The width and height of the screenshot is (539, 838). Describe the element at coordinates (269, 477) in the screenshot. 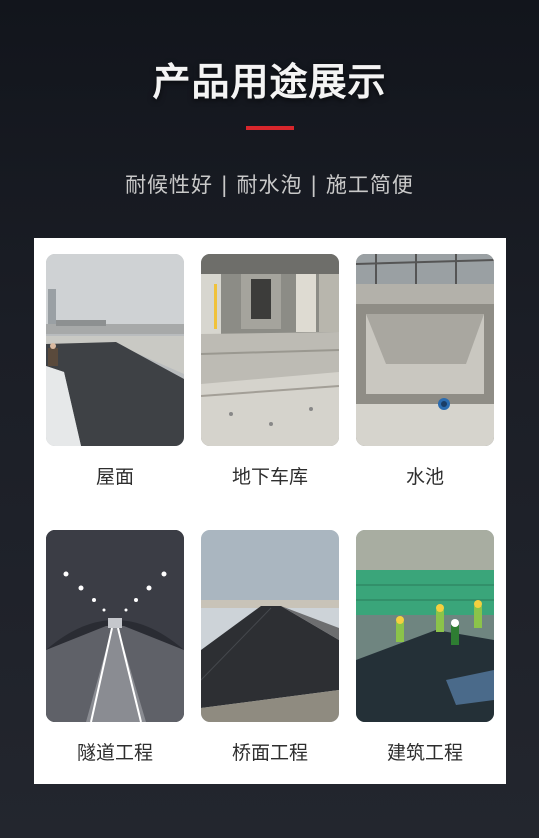

I see `gallery-caption-garage: 地下车库` at that location.